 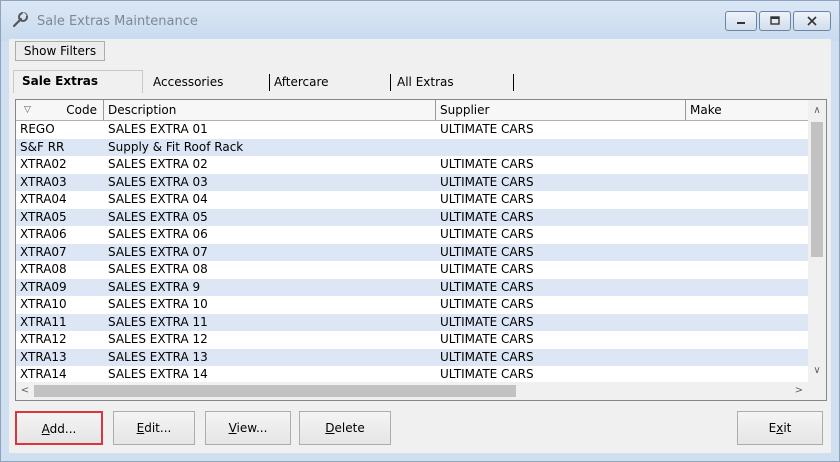 I want to click on tab-all-extras: All Extras, so click(x=451, y=82).